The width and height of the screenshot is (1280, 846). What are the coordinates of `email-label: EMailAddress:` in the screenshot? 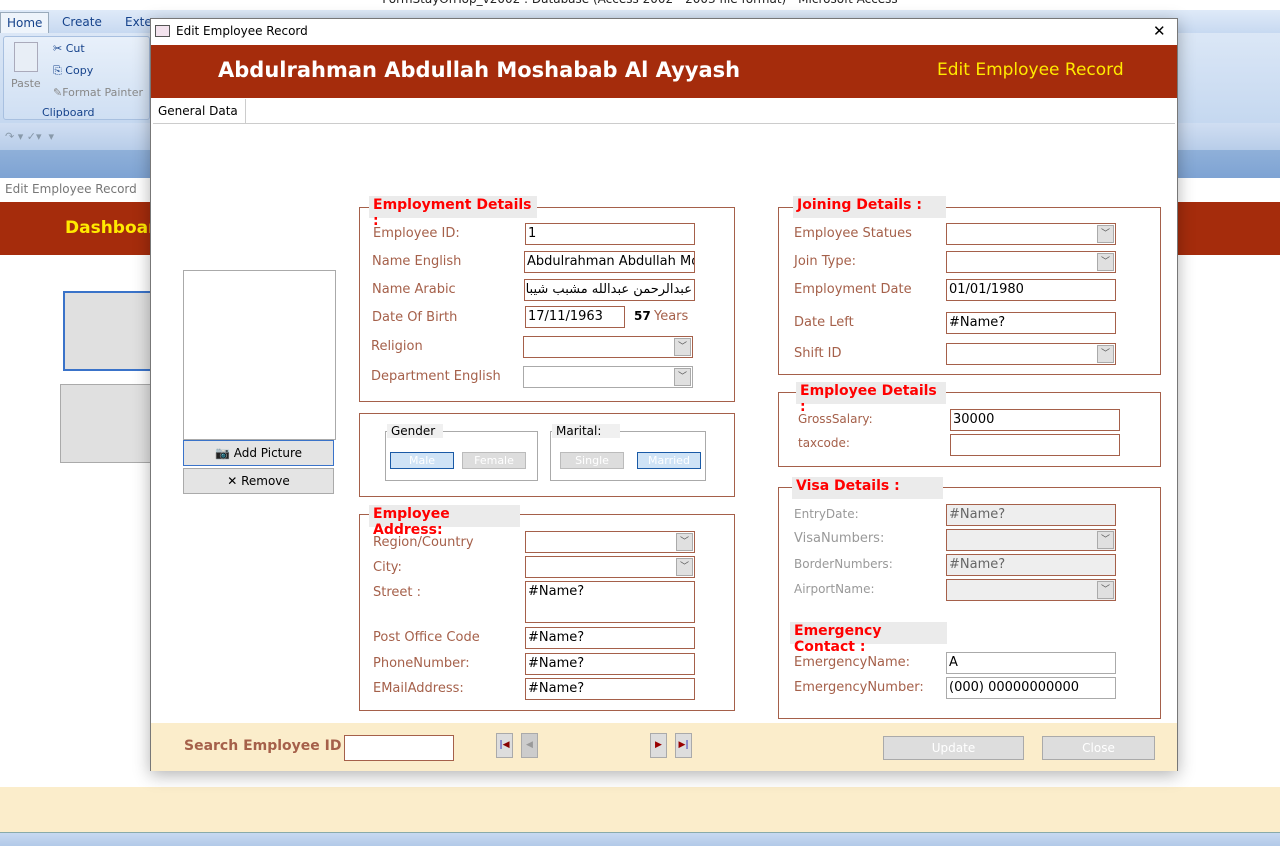 It's located at (418, 688).